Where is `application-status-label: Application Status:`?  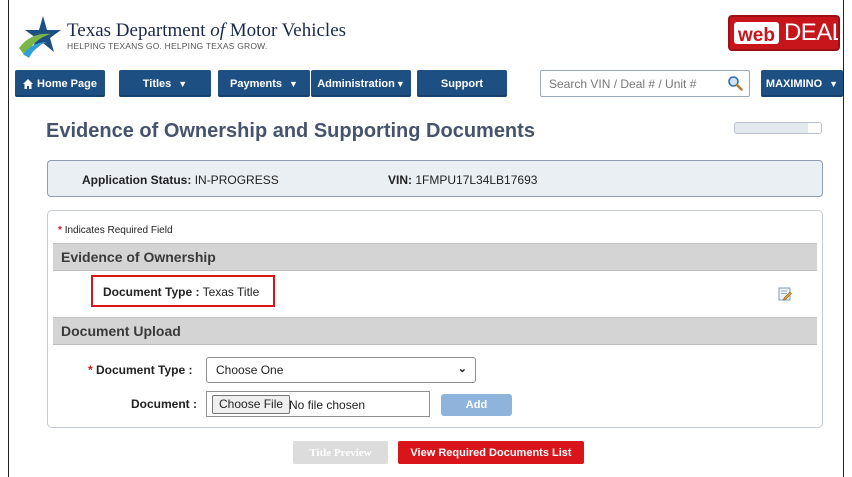
application-status-label: Application Status: is located at coordinates (137, 180).